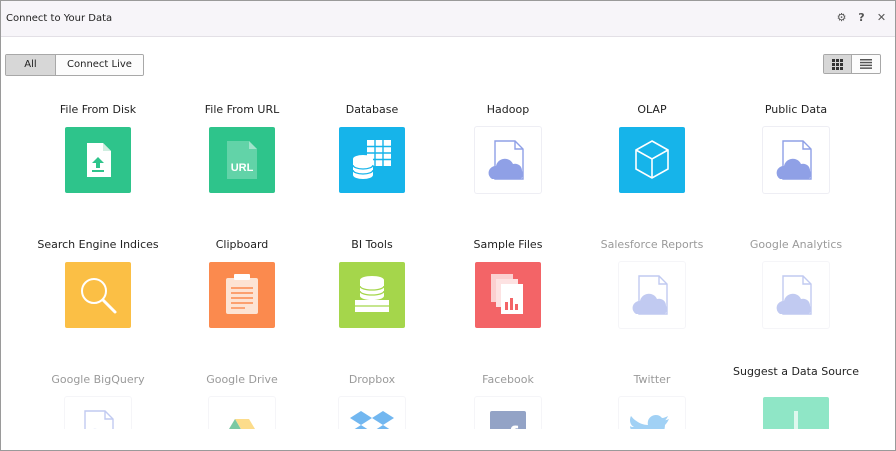 The image size is (896, 451). I want to click on list-view-icon, so click(866, 64).